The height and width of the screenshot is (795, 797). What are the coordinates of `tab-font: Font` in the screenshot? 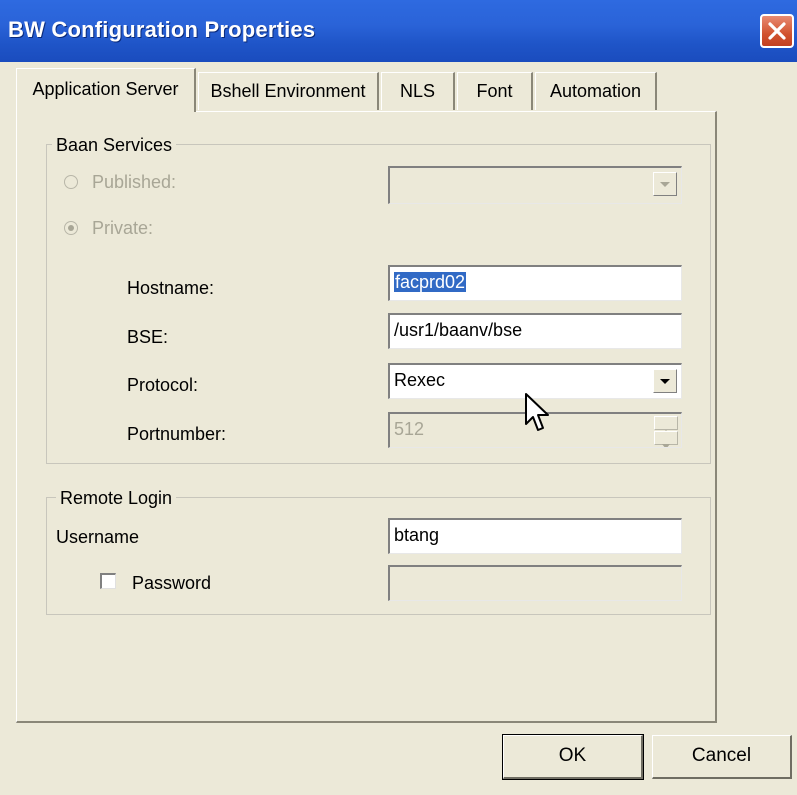 It's located at (495, 91).